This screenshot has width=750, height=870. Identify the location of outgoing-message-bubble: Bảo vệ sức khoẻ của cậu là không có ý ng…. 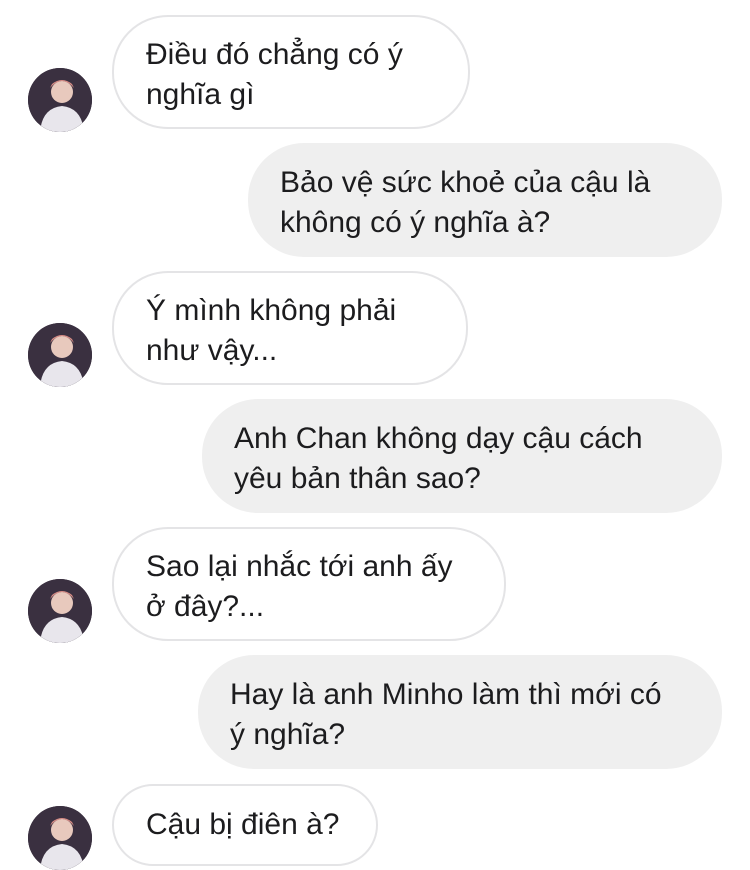
(485, 200).